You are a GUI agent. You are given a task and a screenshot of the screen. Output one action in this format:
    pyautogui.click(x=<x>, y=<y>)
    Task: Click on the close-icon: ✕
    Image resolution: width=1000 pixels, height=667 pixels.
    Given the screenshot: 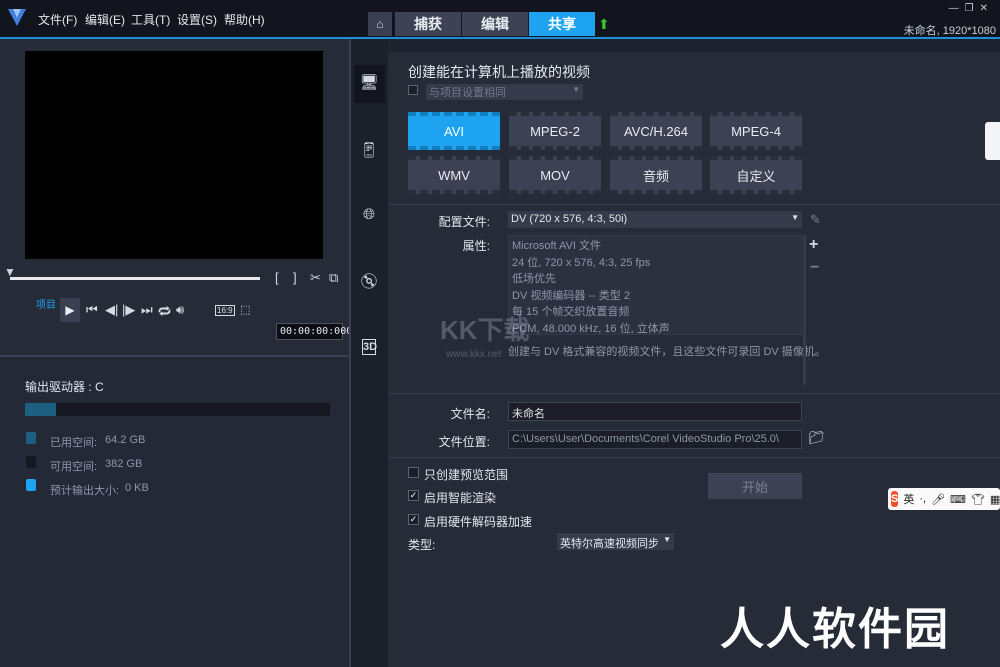 What is the action you would take?
    pyautogui.click(x=987, y=8)
    